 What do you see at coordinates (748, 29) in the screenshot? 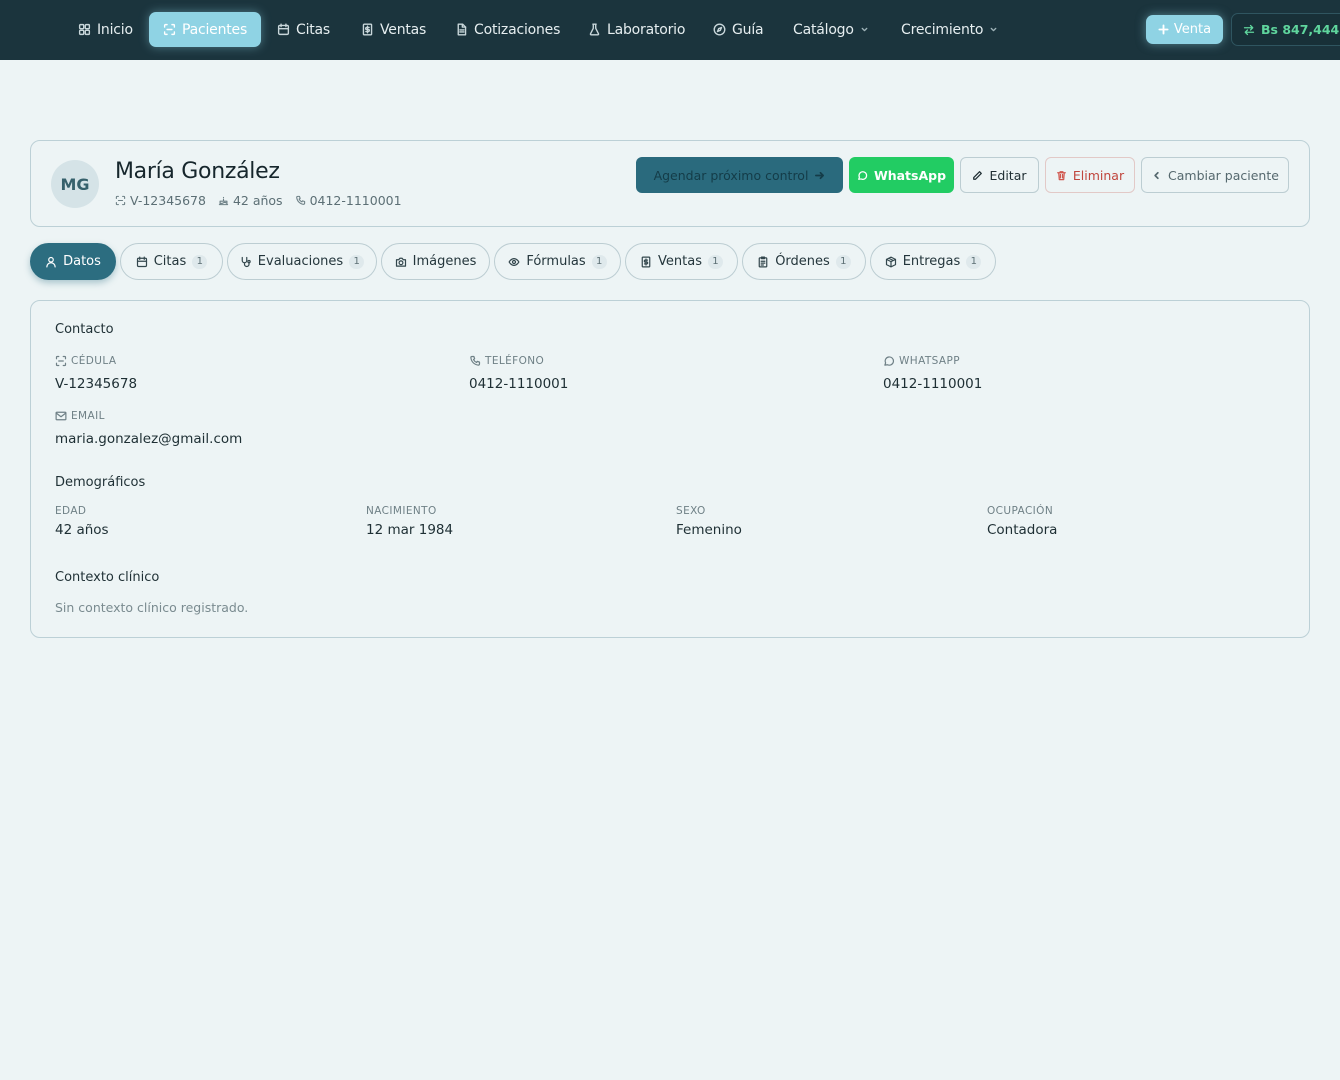
I see `nav-item-label: Guía` at bounding box center [748, 29].